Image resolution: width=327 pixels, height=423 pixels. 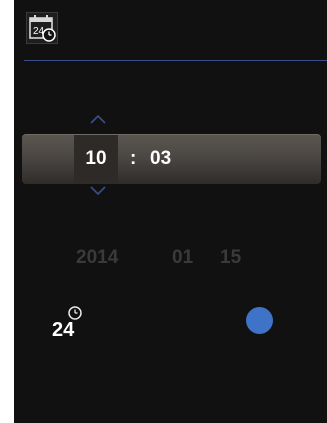 What do you see at coordinates (175, 60) in the screenshot?
I see `header-divider` at bounding box center [175, 60].